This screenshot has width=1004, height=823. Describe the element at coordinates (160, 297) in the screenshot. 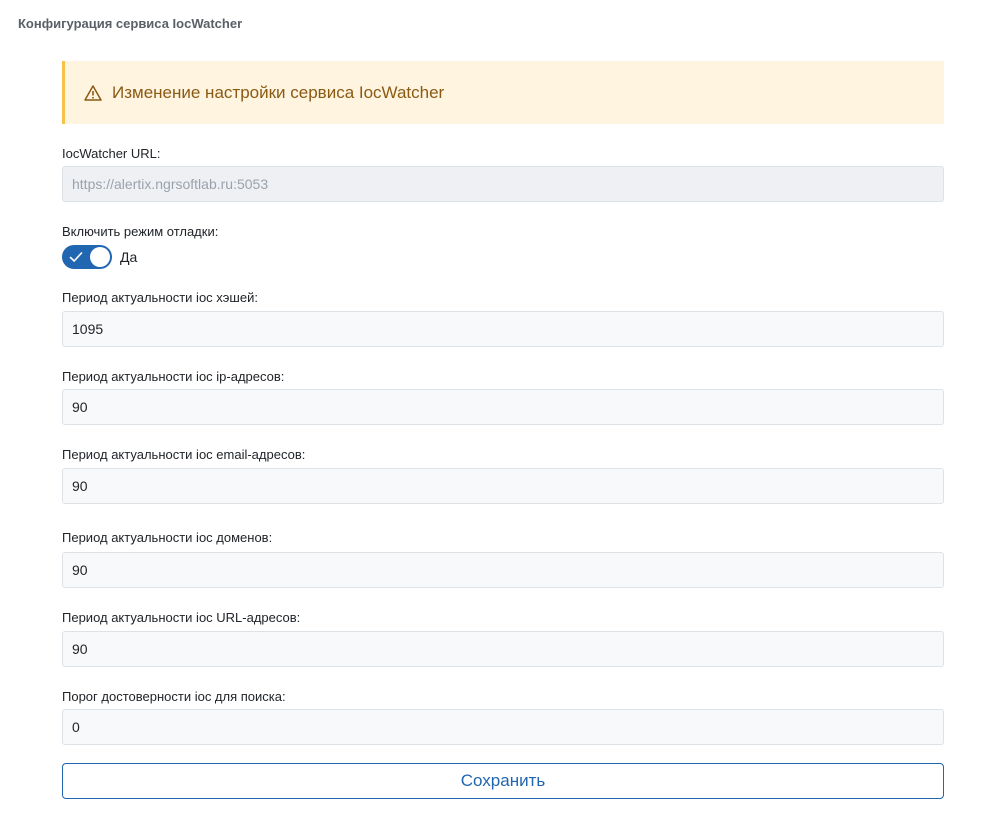

I see `hash-period-label: Период актуальности ioc хэшей:` at that location.